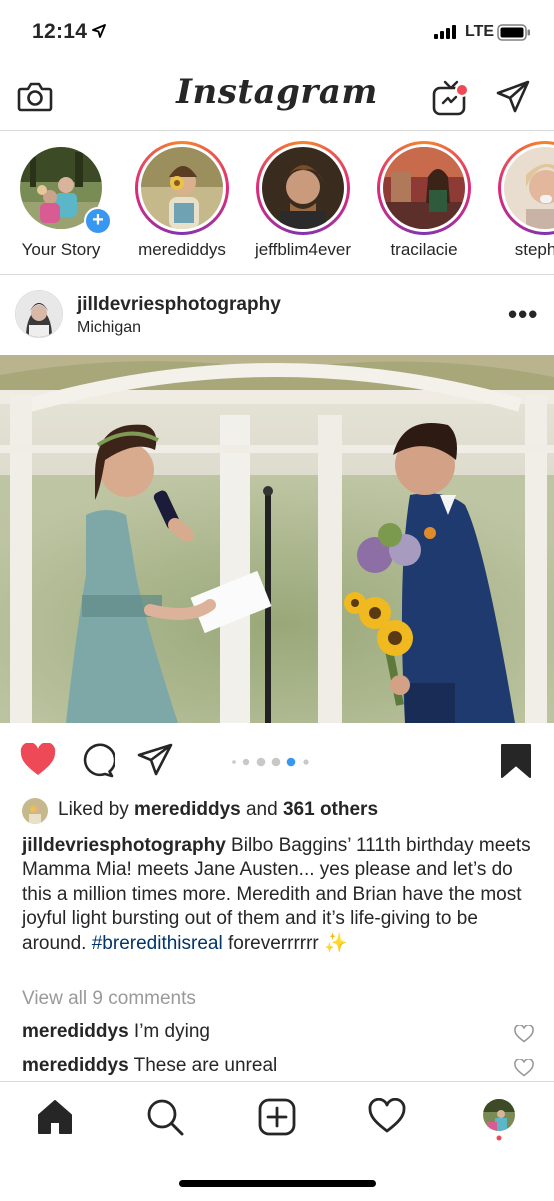  I want to click on comment-row: merediddys I’m dying, so click(116, 1032).